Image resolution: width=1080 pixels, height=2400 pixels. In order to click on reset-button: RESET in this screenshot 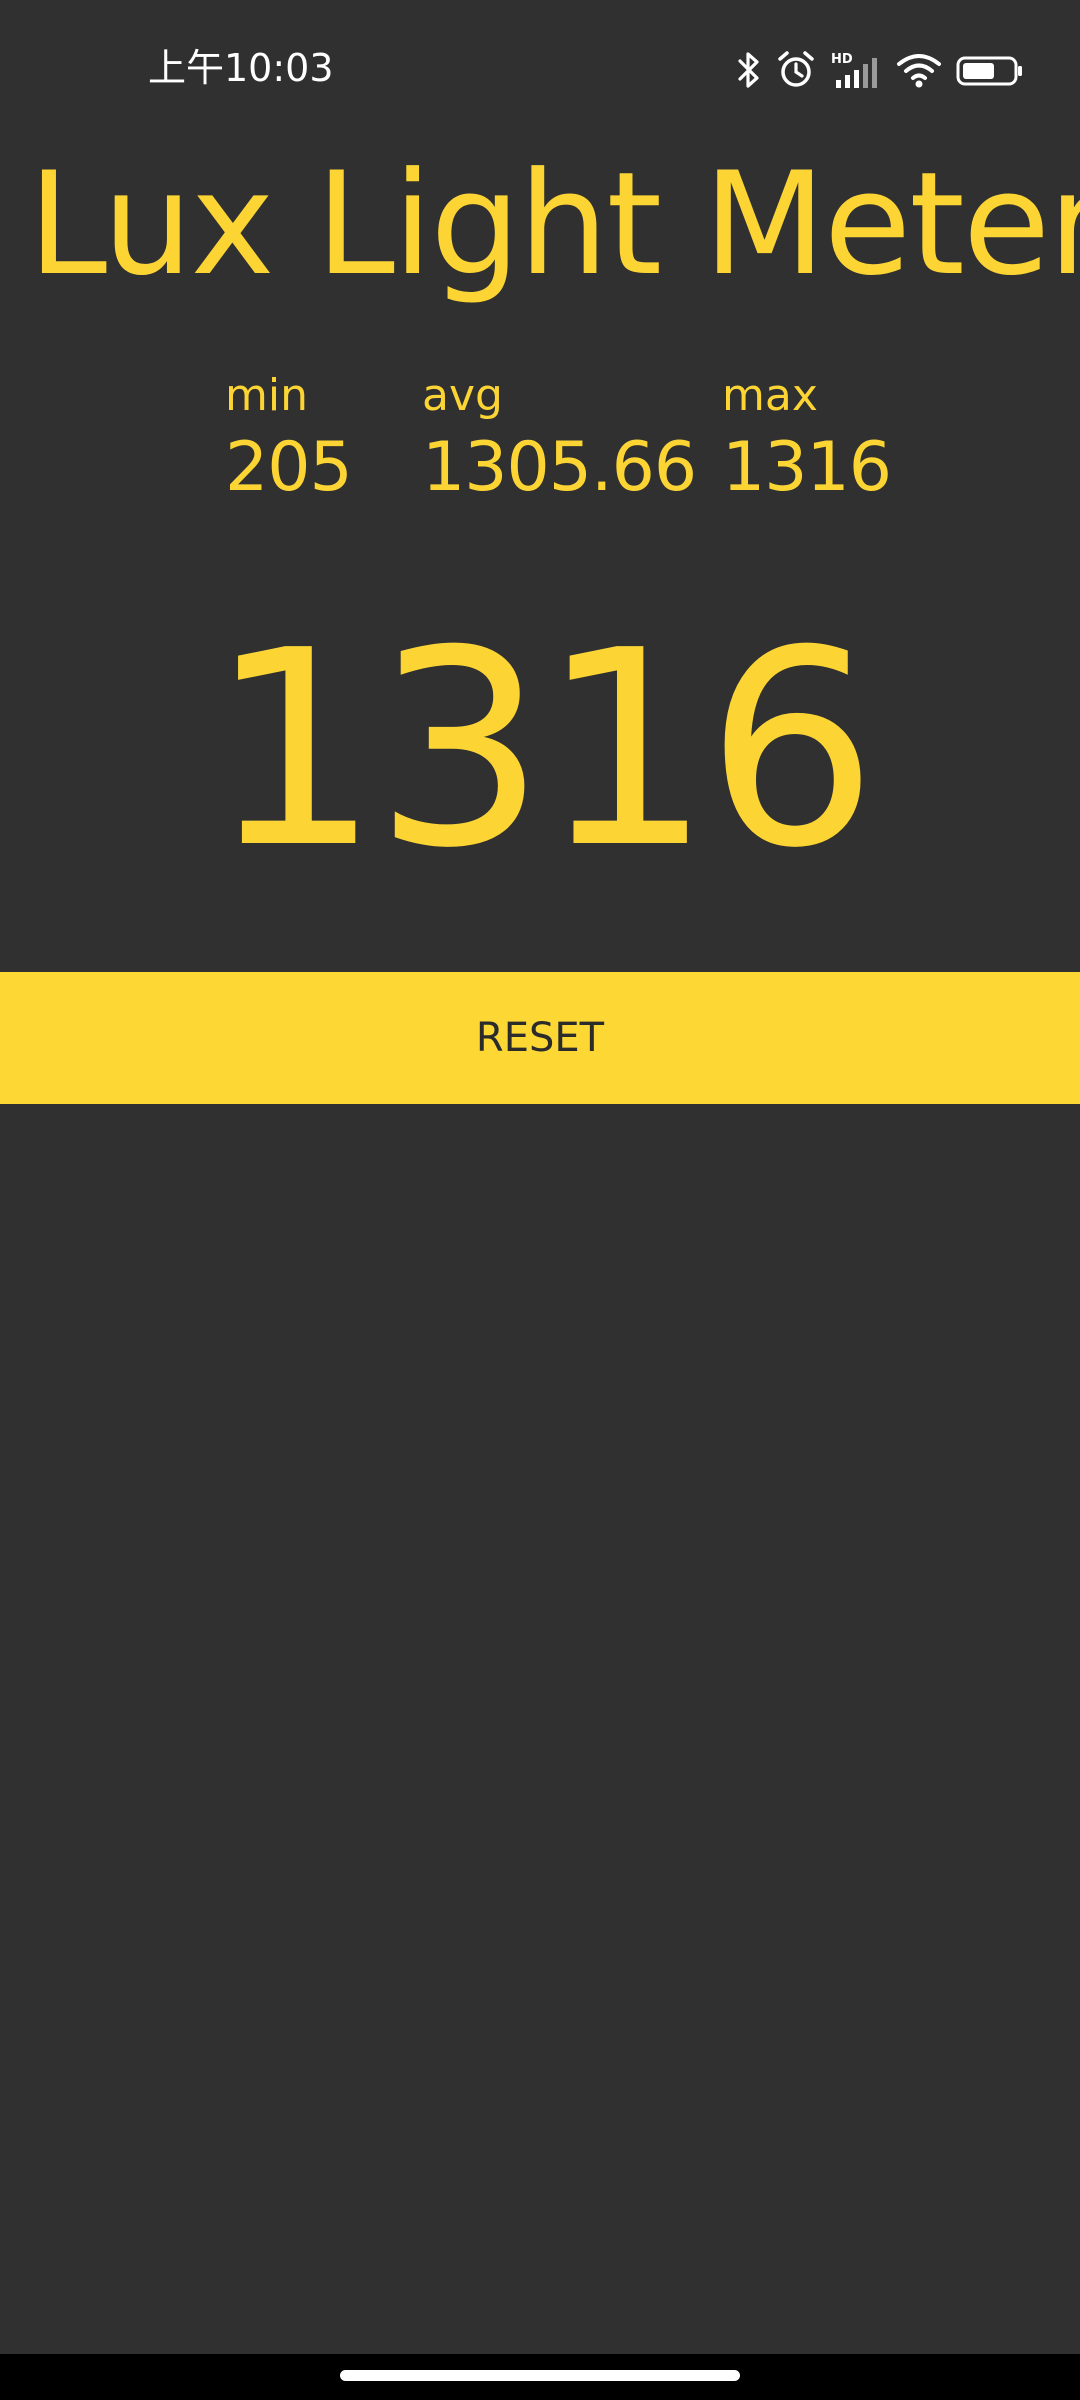, I will do `click(540, 1038)`.